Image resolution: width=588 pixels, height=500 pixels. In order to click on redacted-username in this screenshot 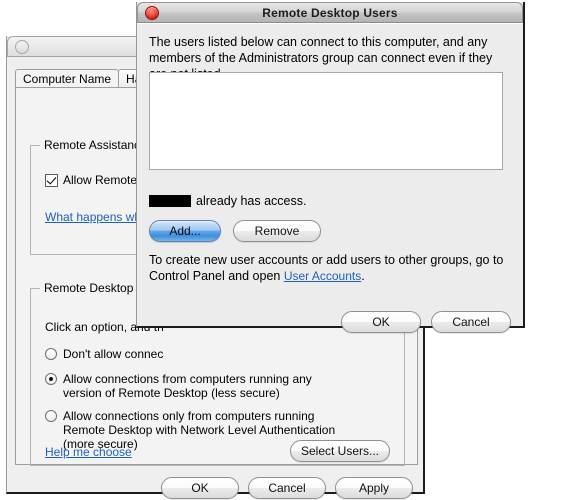, I will do `click(170, 201)`.